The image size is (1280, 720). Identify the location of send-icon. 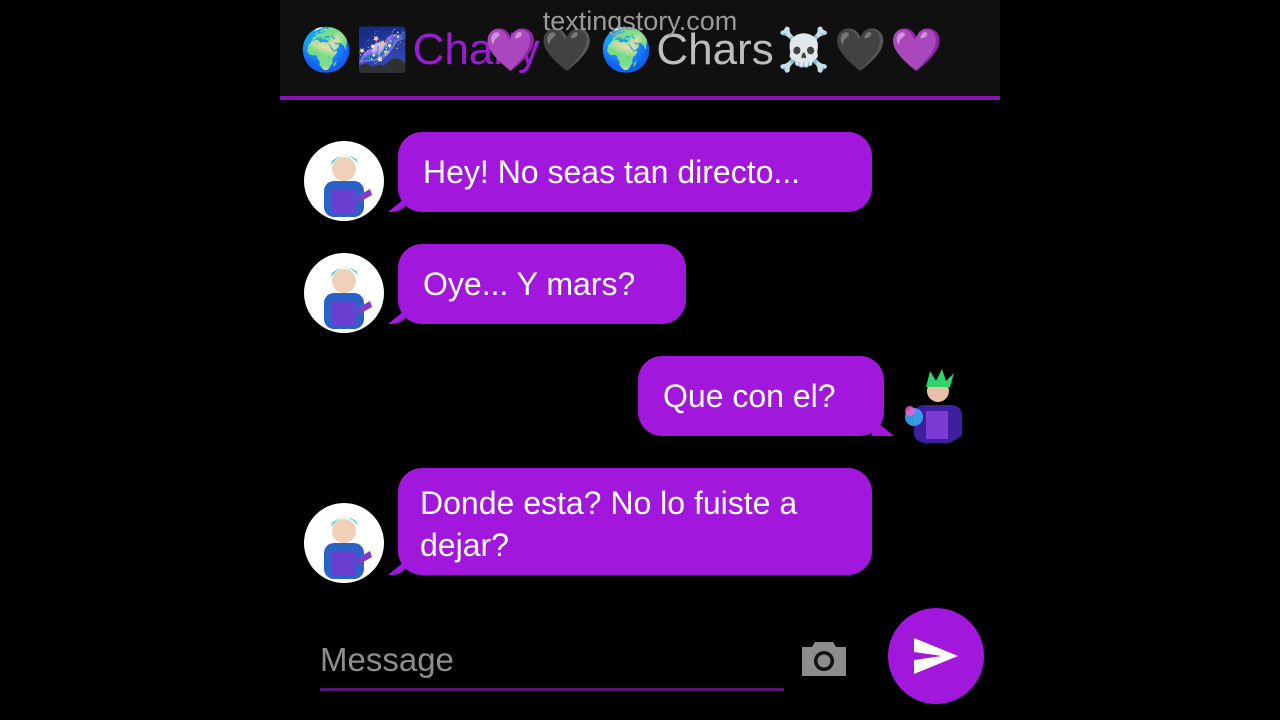
(936, 656).